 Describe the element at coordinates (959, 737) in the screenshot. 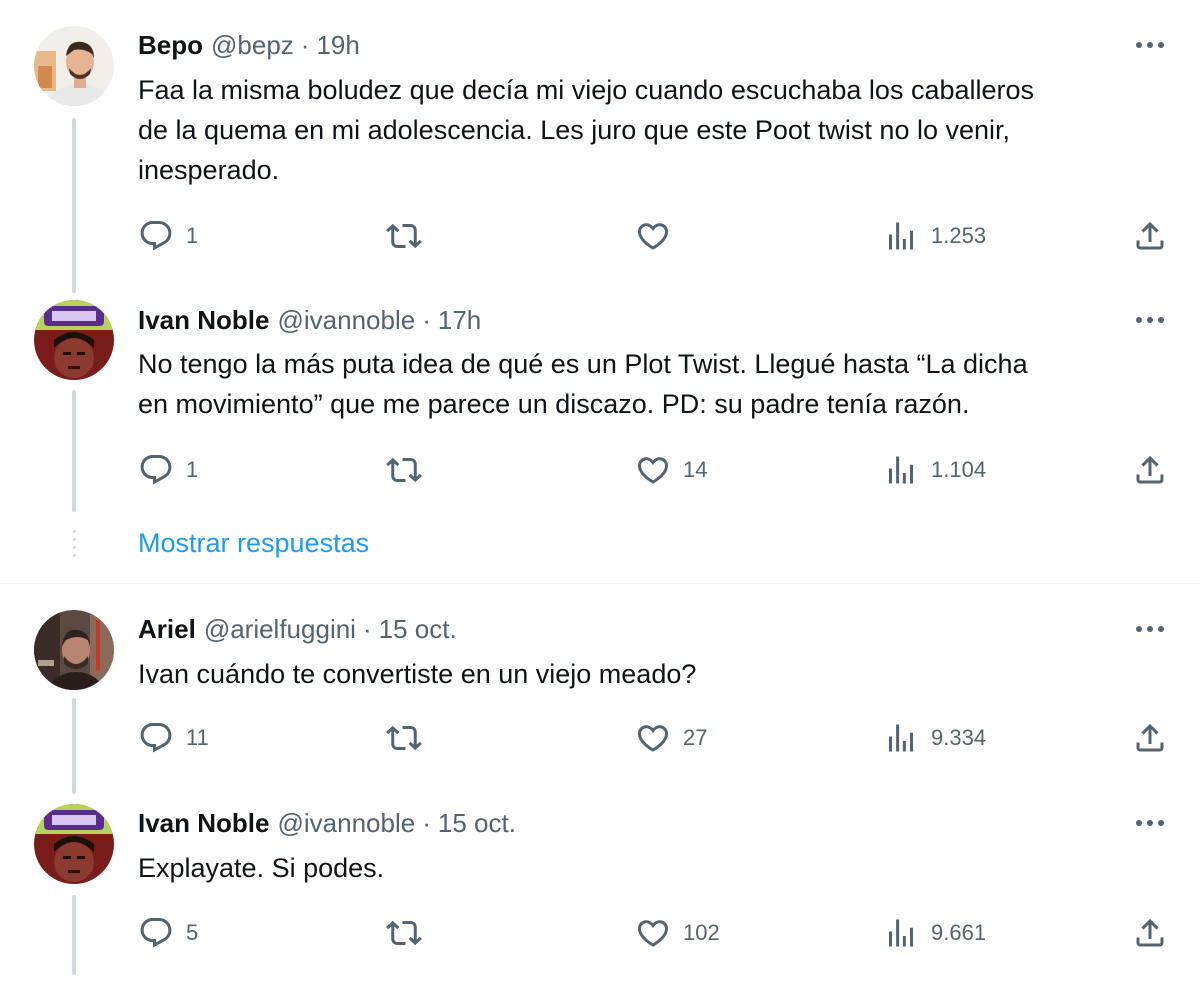

I see `views-count: 9.334` at that location.